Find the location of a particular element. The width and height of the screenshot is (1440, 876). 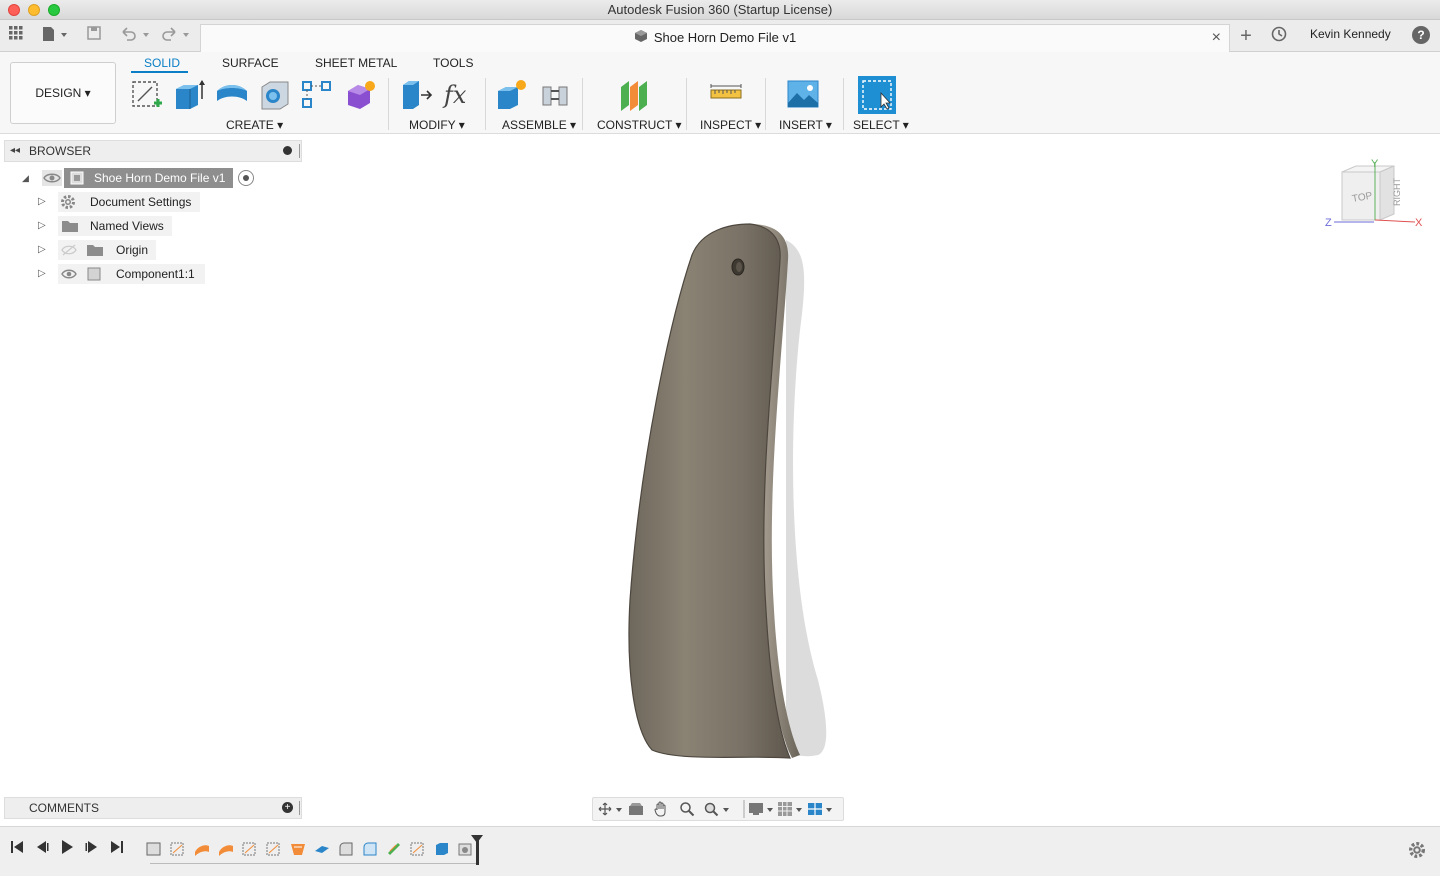

rectangular-pattern-icon is located at coordinates (317, 94).